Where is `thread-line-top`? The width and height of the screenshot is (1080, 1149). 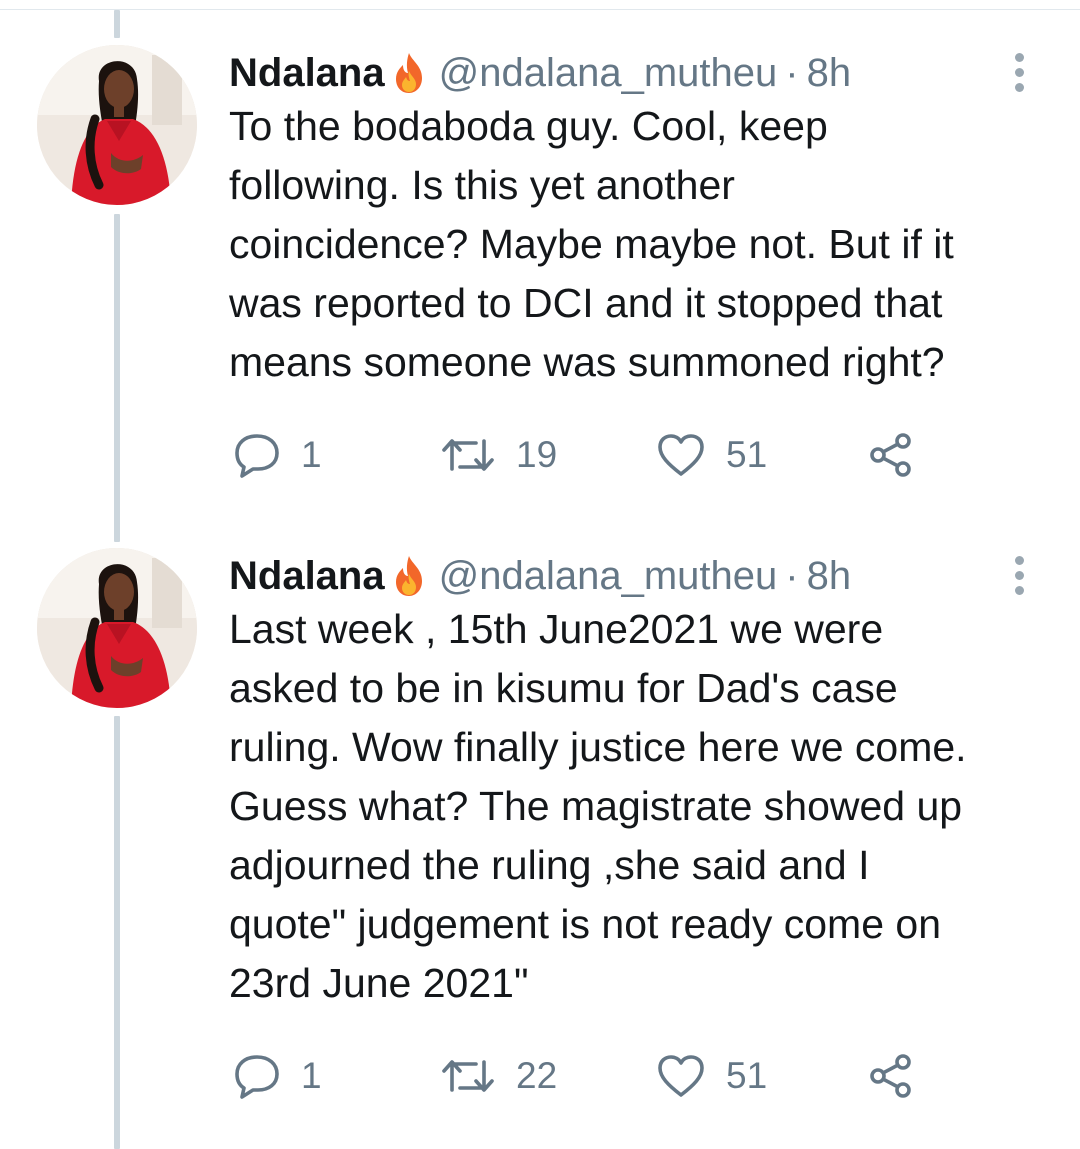 thread-line-top is located at coordinates (117, 24).